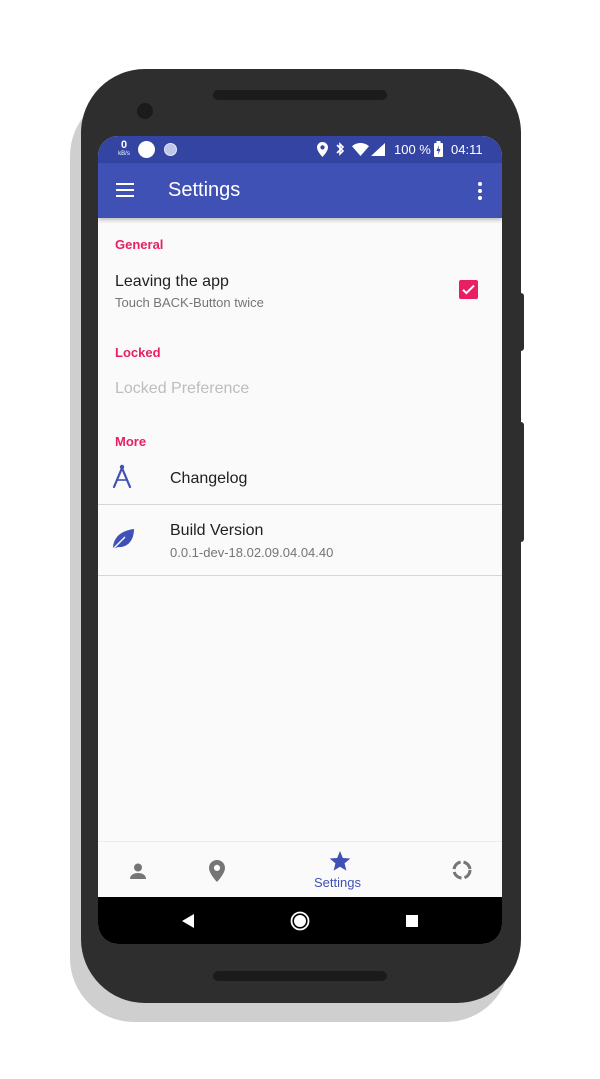  What do you see at coordinates (300, 95) in the screenshot?
I see `earpiece-speaker` at bounding box center [300, 95].